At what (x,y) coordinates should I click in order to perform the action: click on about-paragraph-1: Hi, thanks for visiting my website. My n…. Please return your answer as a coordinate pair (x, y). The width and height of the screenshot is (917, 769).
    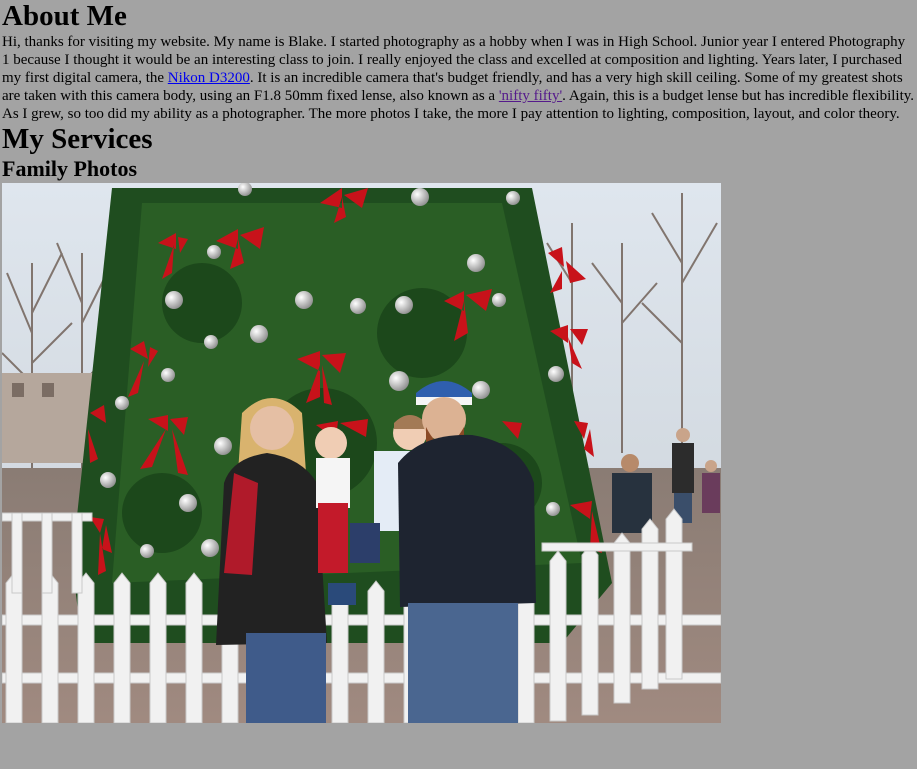
    Looking at the image, I should click on (458, 69).